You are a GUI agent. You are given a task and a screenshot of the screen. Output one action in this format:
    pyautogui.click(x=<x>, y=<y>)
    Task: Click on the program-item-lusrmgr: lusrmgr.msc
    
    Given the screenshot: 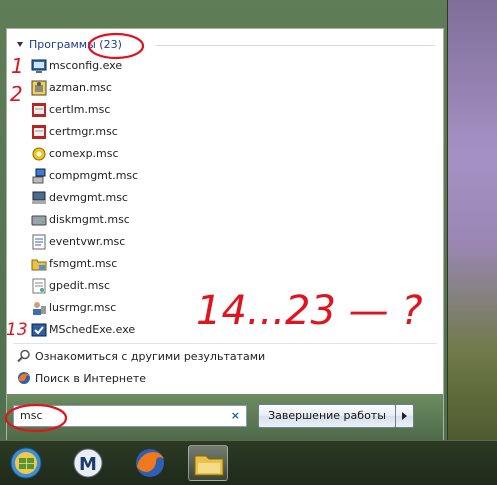 What is the action you would take?
    pyautogui.click(x=225, y=308)
    